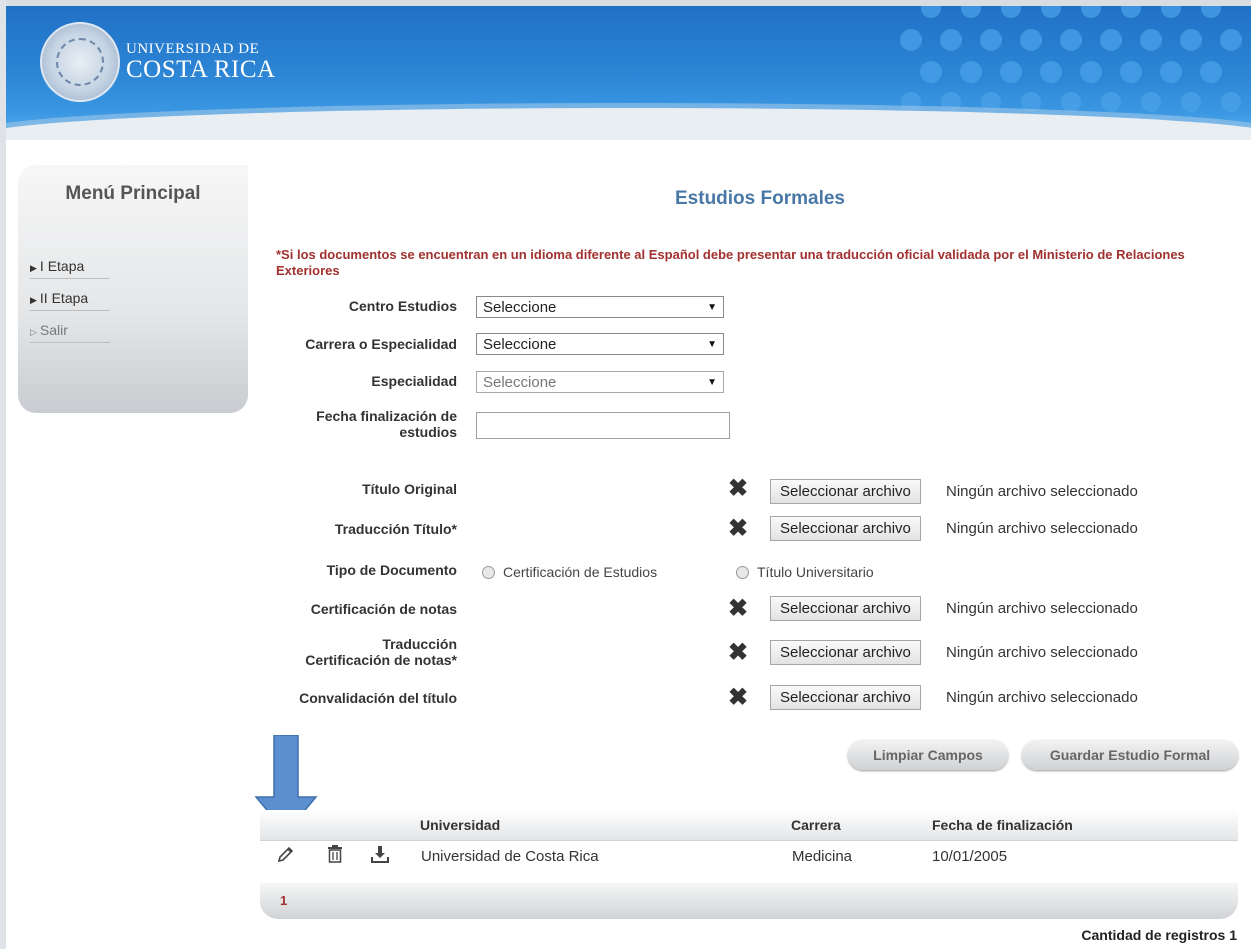  What do you see at coordinates (395, 529) in the screenshot?
I see `traduccion-titulo-label: Traducción Título*` at bounding box center [395, 529].